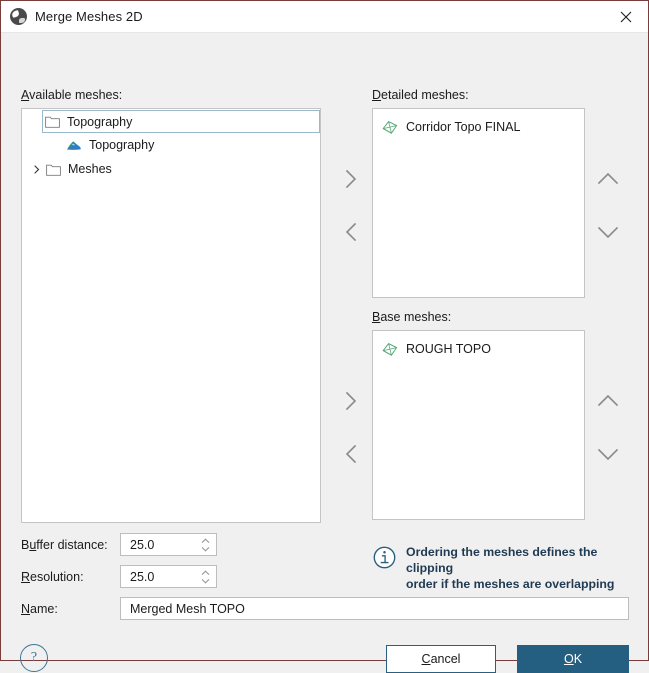 This screenshot has height=673, width=649. Describe the element at coordinates (44, 609) in the screenshot. I see `name-label-text: ame:` at that location.